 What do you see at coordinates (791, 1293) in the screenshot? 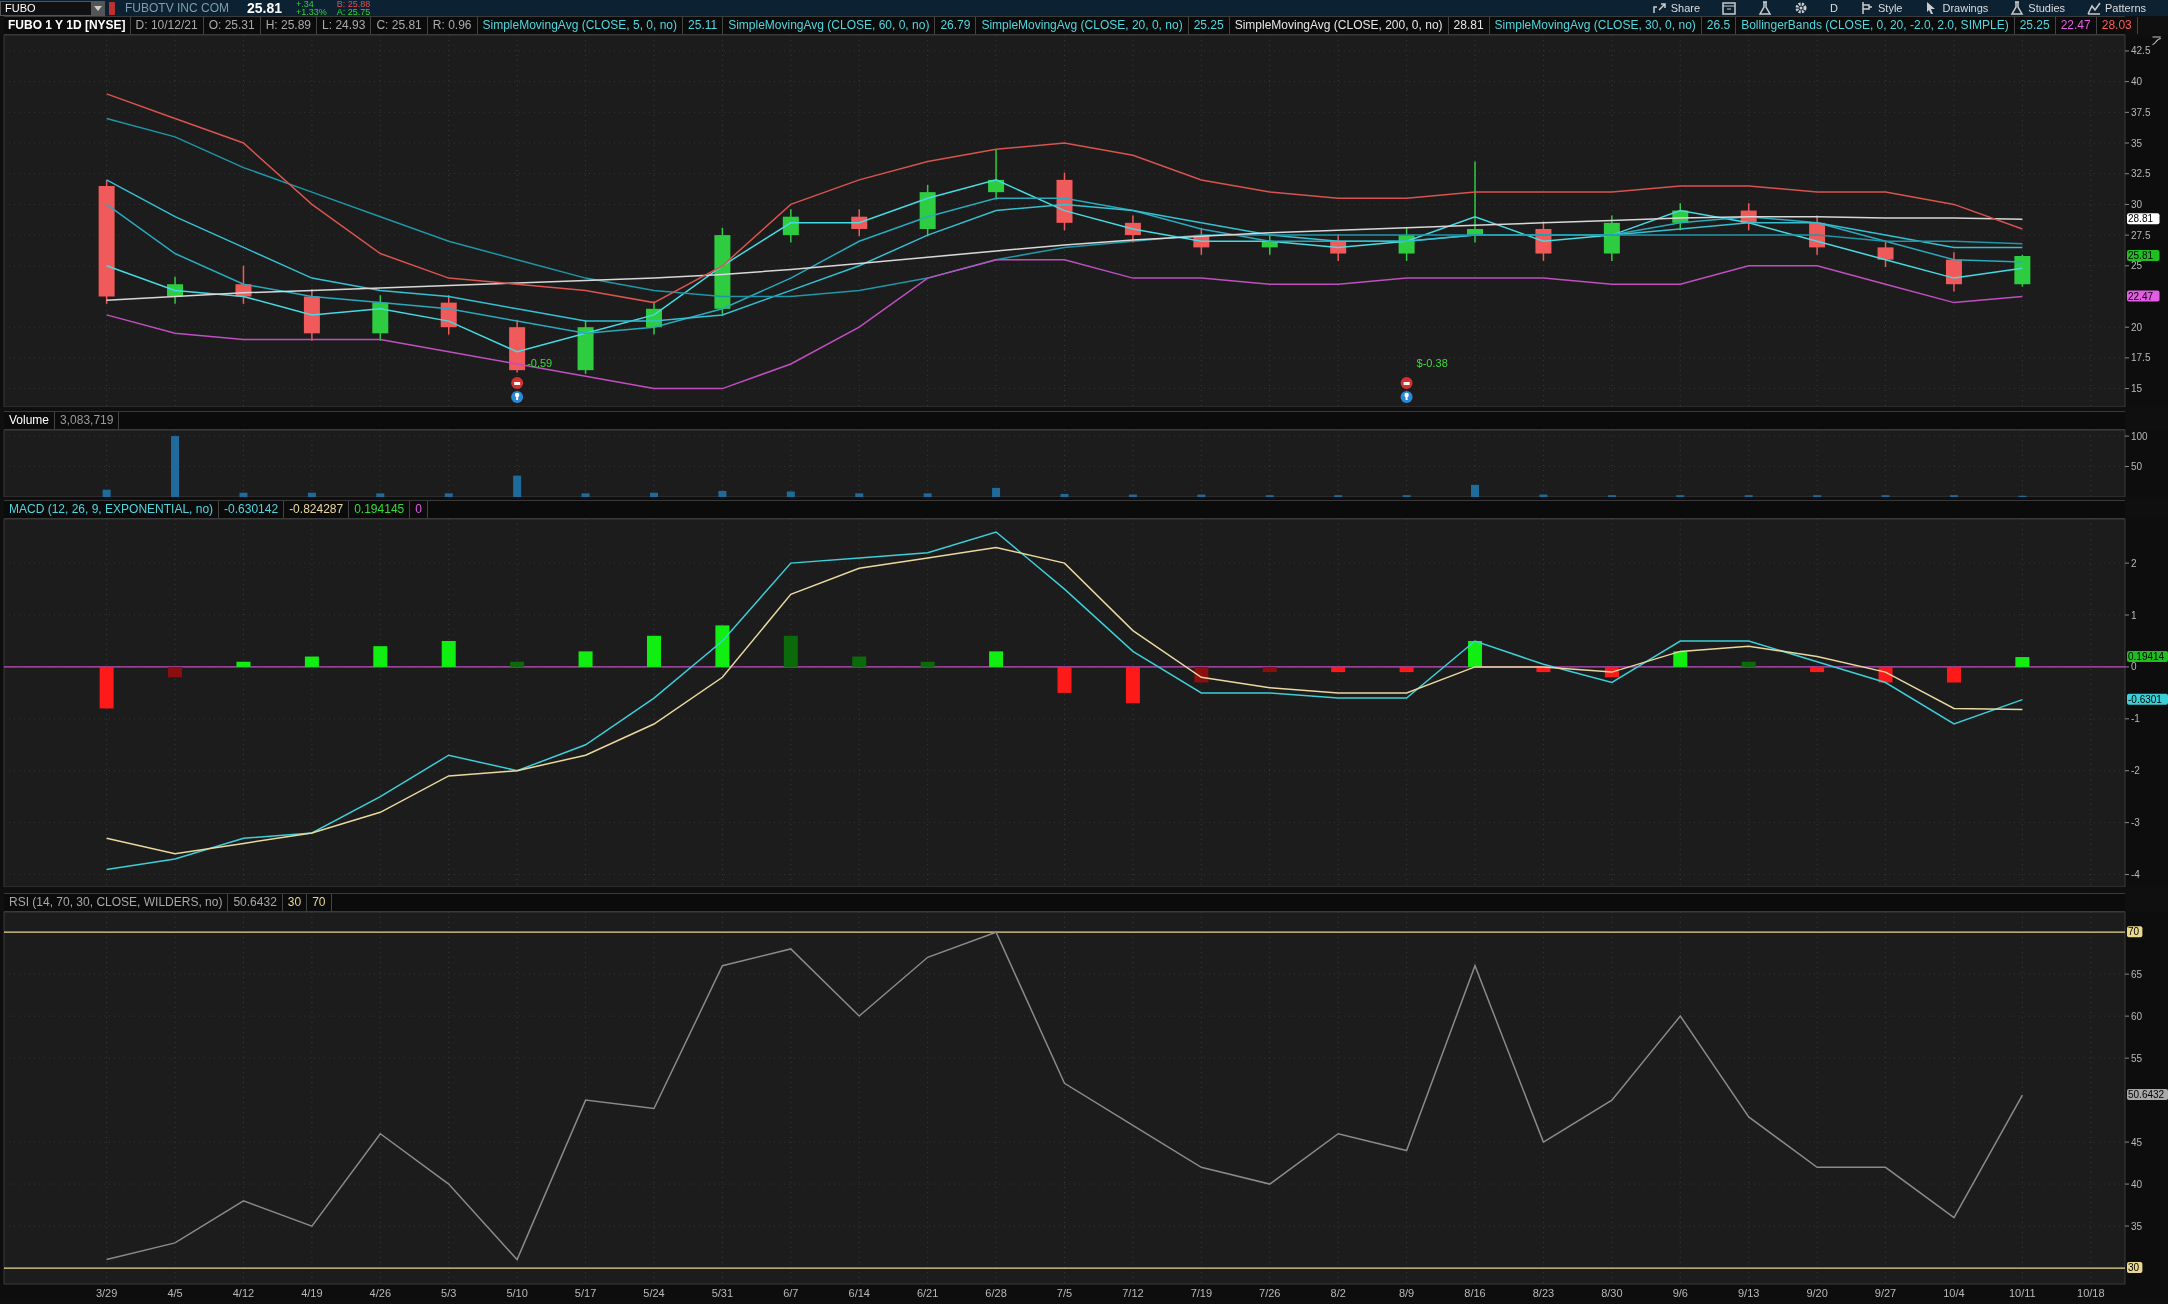
I see `date-label: 6/7` at bounding box center [791, 1293].